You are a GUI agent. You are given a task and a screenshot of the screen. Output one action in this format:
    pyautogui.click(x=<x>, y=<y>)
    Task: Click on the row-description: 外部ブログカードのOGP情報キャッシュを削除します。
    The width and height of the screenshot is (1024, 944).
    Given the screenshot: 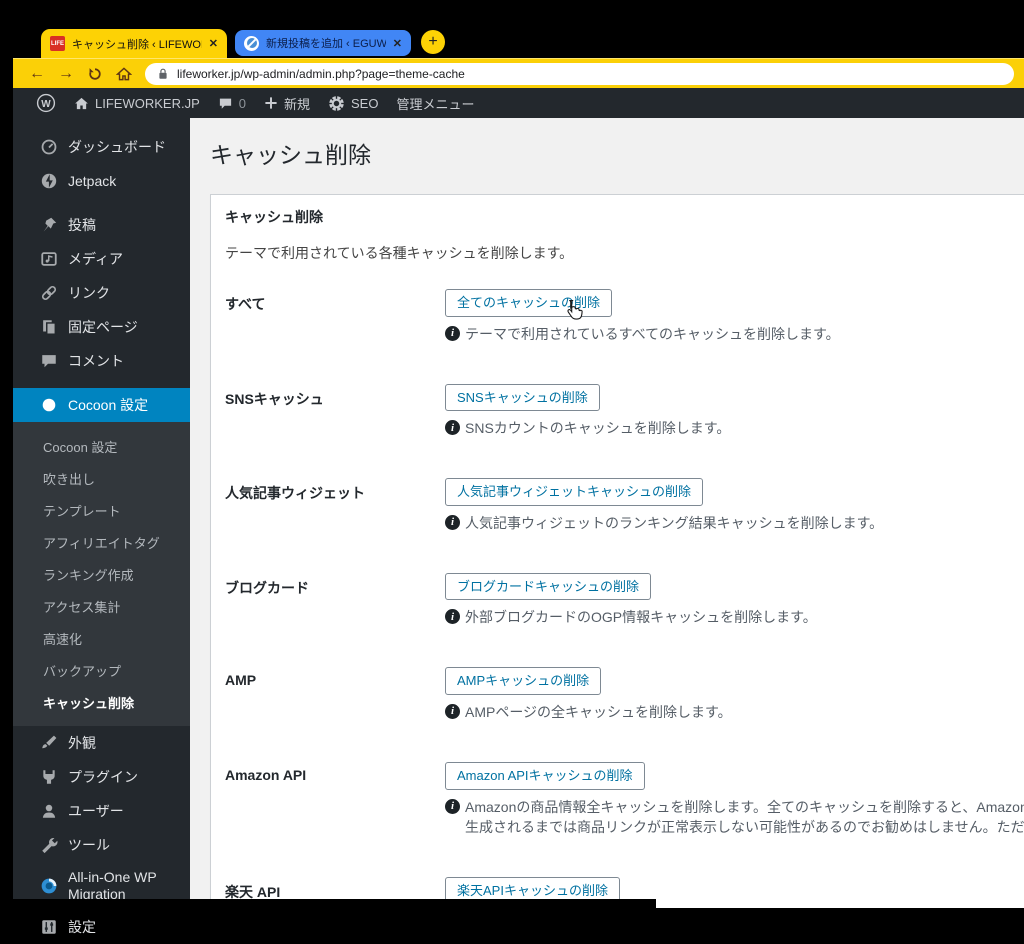 What is the action you would take?
    pyautogui.click(x=641, y=617)
    